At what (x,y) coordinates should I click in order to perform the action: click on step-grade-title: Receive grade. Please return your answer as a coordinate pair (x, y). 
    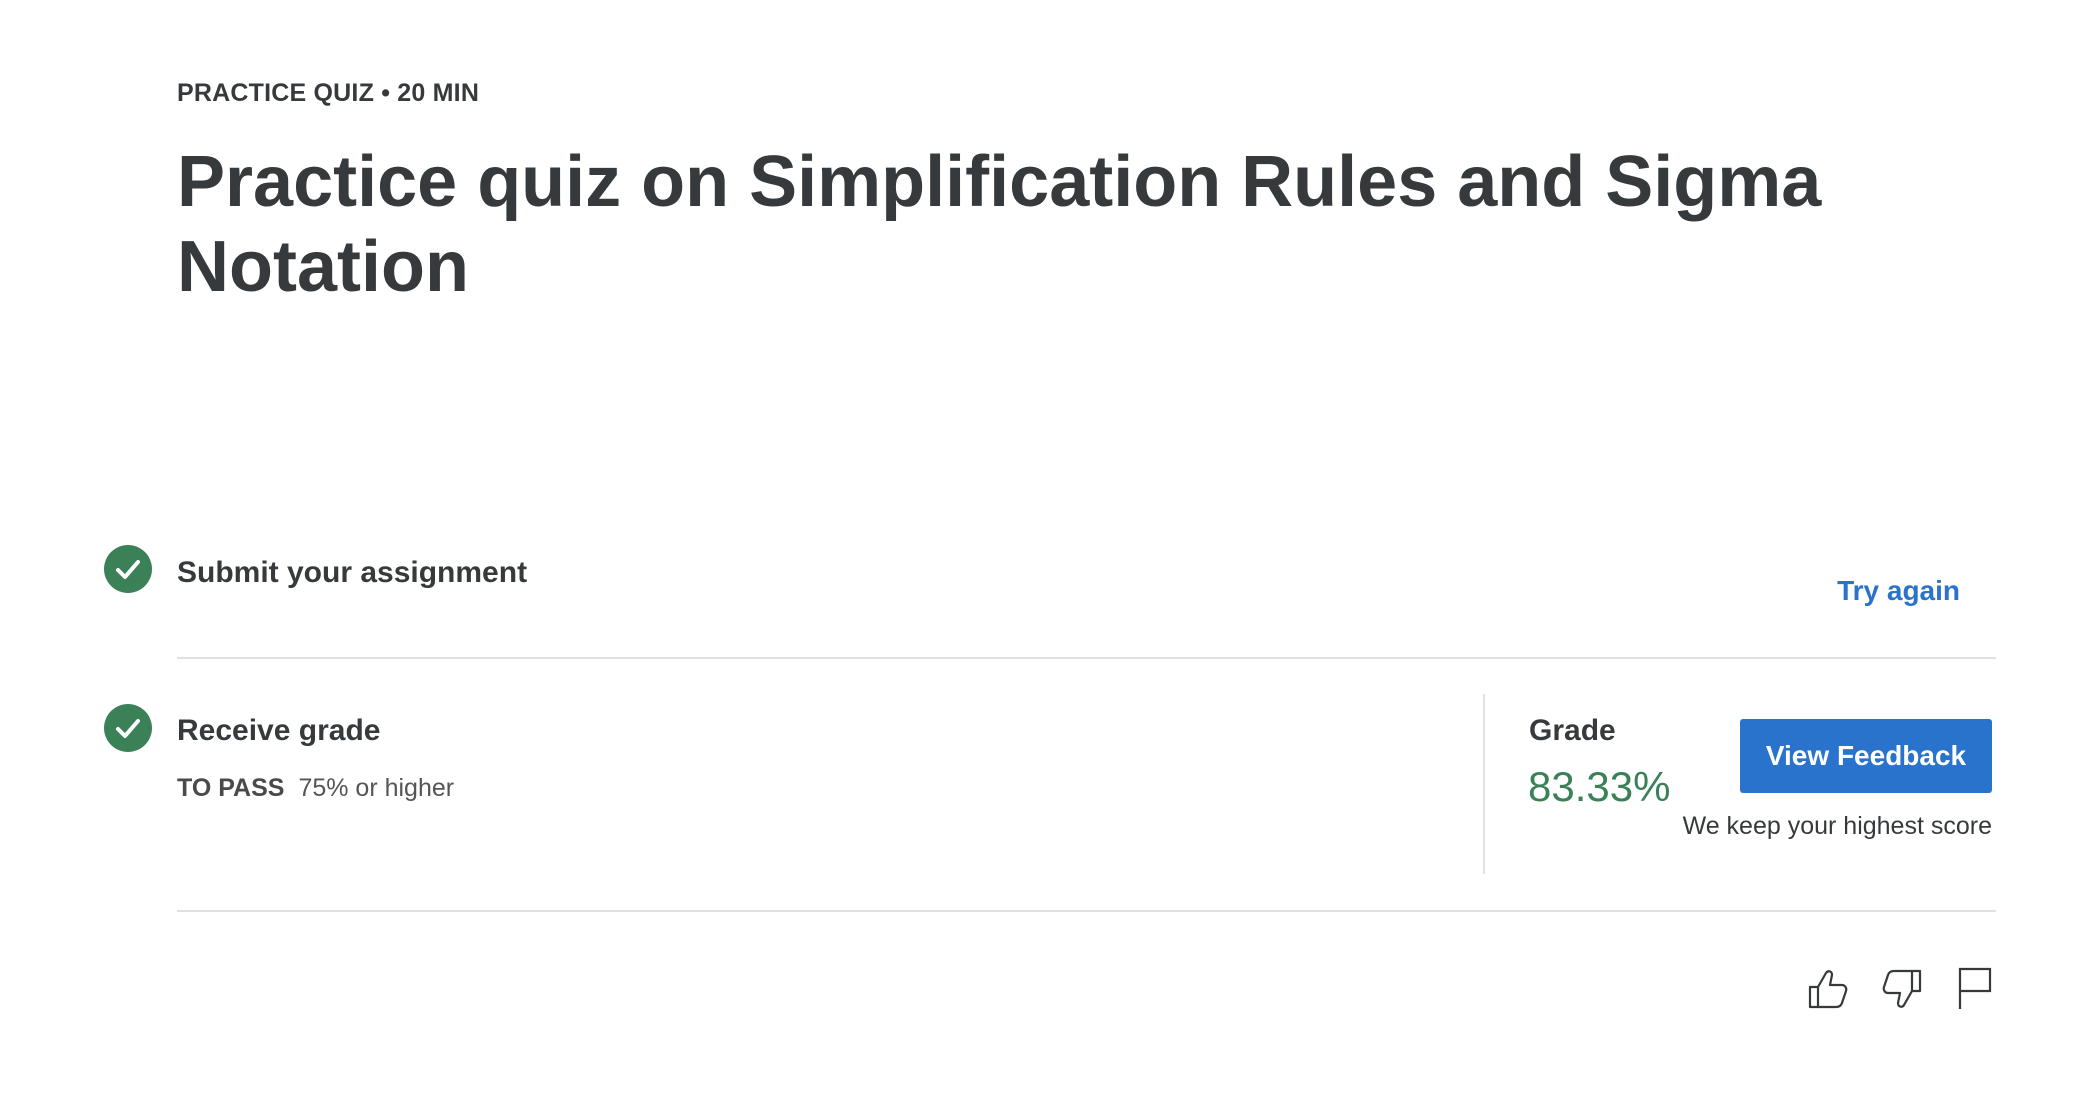
    Looking at the image, I should click on (279, 730).